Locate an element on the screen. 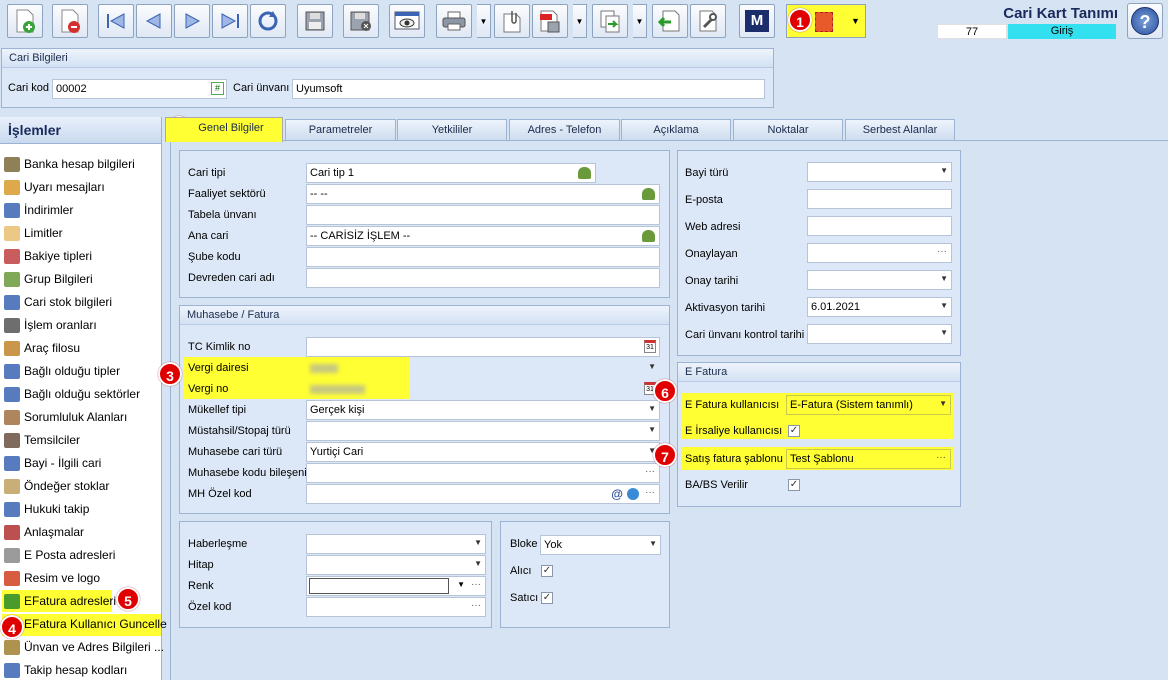  globe-icon is located at coordinates (633, 494).